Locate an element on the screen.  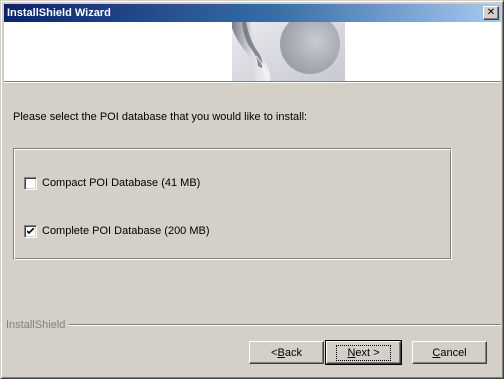
back-button: < Back is located at coordinates (286, 352).